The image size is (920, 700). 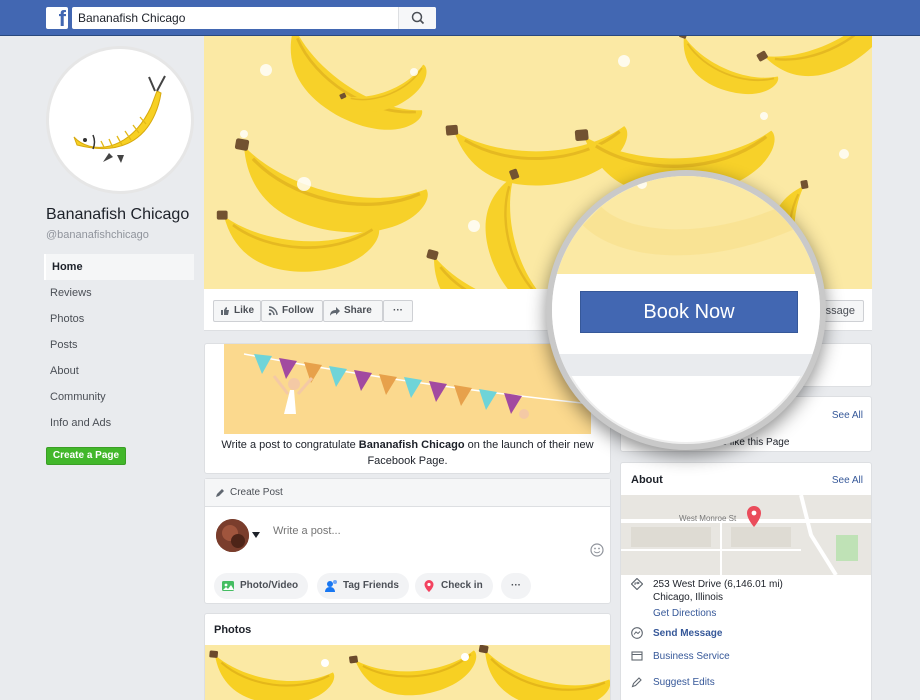 What do you see at coordinates (244, 310) in the screenshot?
I see `like-label: Like` at bounding box center [244, 310].